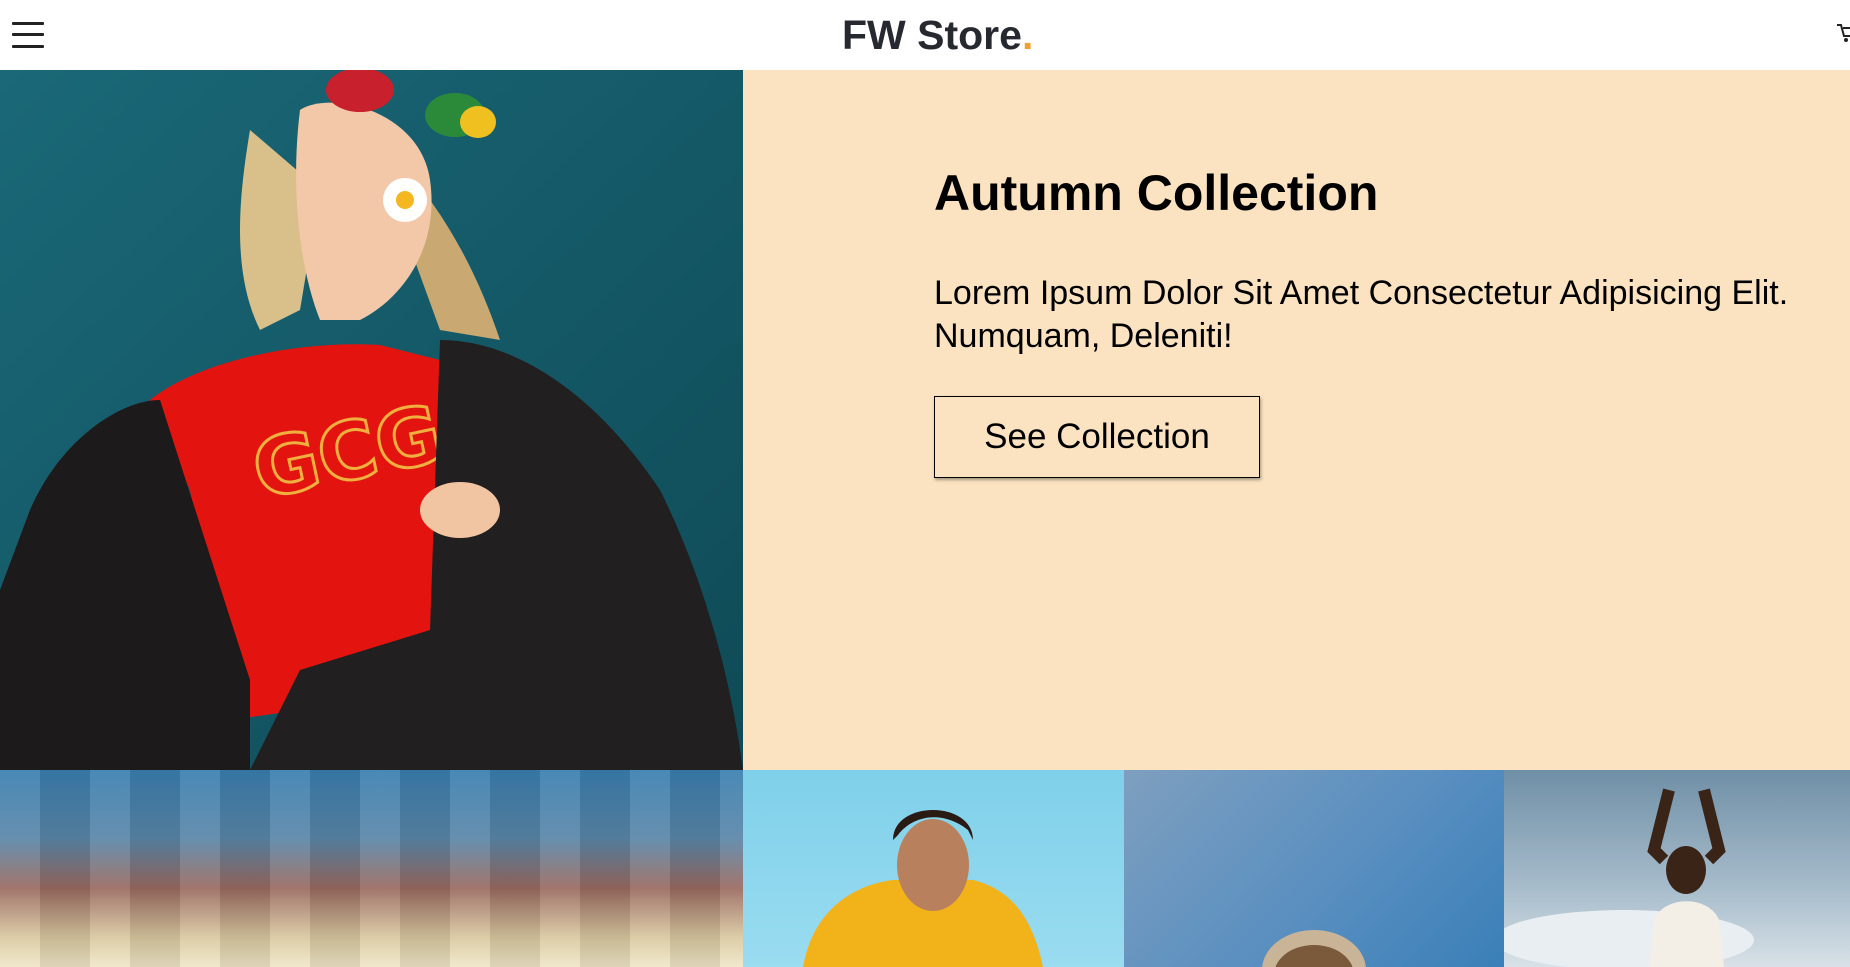 This screenshot has height=967, width=1850. I want to click on gallery-image-white-dress, so click(1677, 868).